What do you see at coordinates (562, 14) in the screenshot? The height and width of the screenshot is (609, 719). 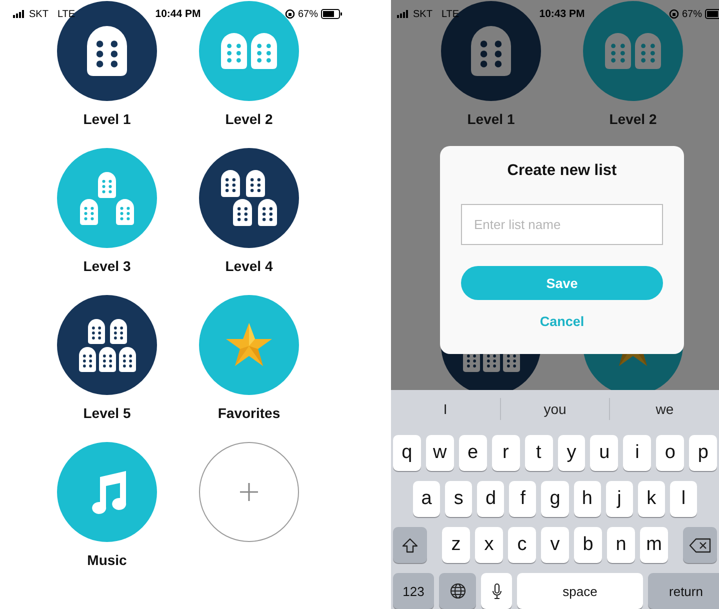 I see `status-time: 10:43 PM` at bounding box center [562, 14].